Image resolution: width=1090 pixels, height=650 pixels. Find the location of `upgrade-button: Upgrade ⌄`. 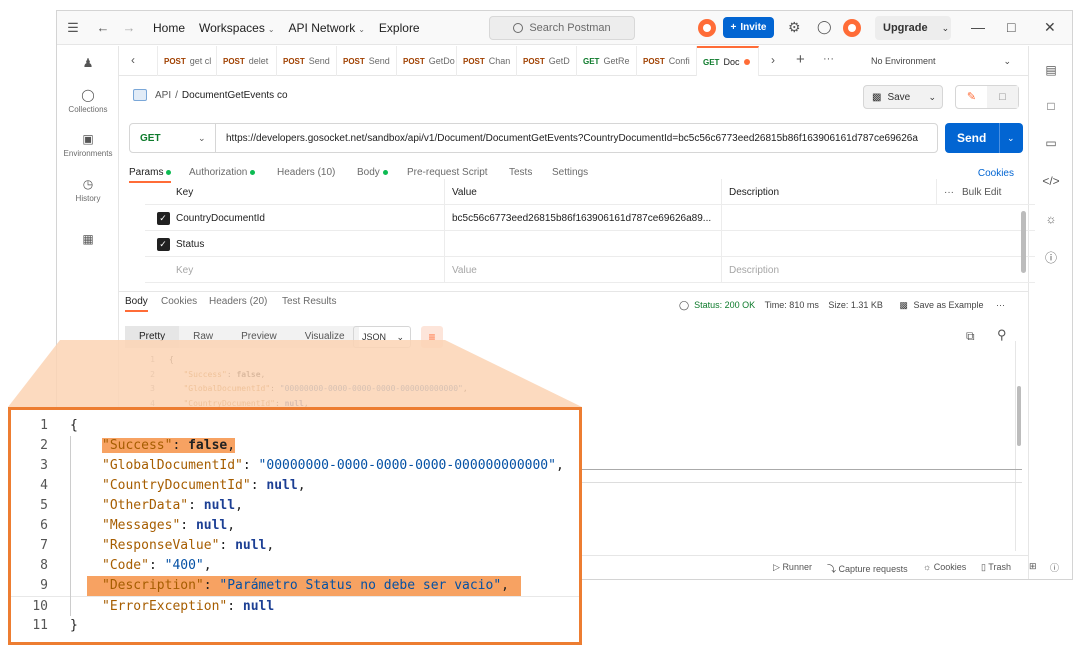

upgrade-button: Upgrade ⌄ is located at coordinates (913, 28).